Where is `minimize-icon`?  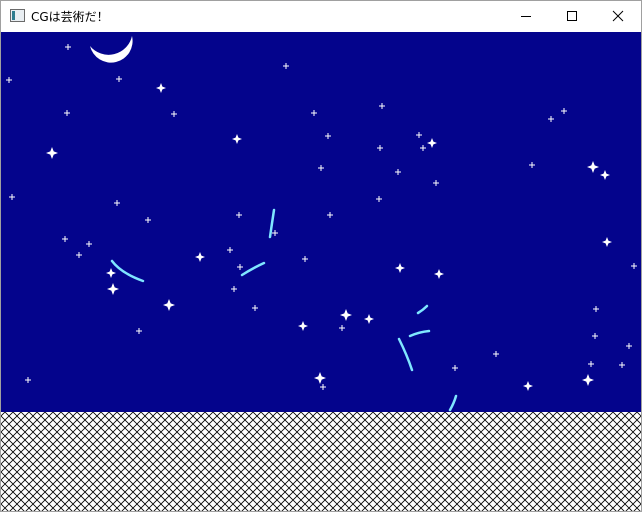
minimize-icon is located at coordinates (526, 16).